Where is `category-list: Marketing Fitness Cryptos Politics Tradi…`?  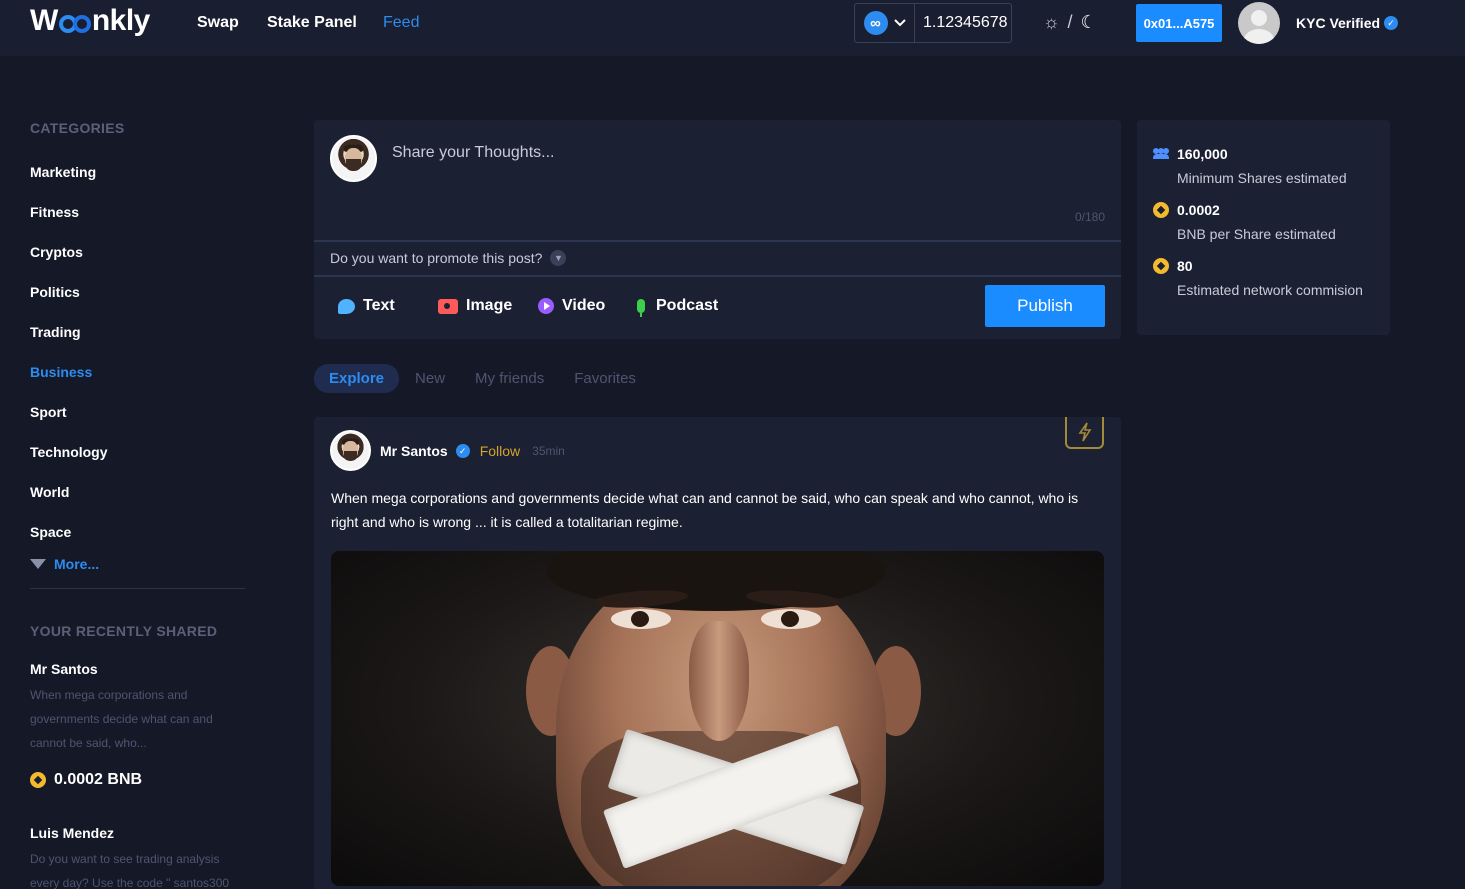 category-list: Marketing Fitness Cryptos Politics Tradi… is located at coordinates (137, 364).